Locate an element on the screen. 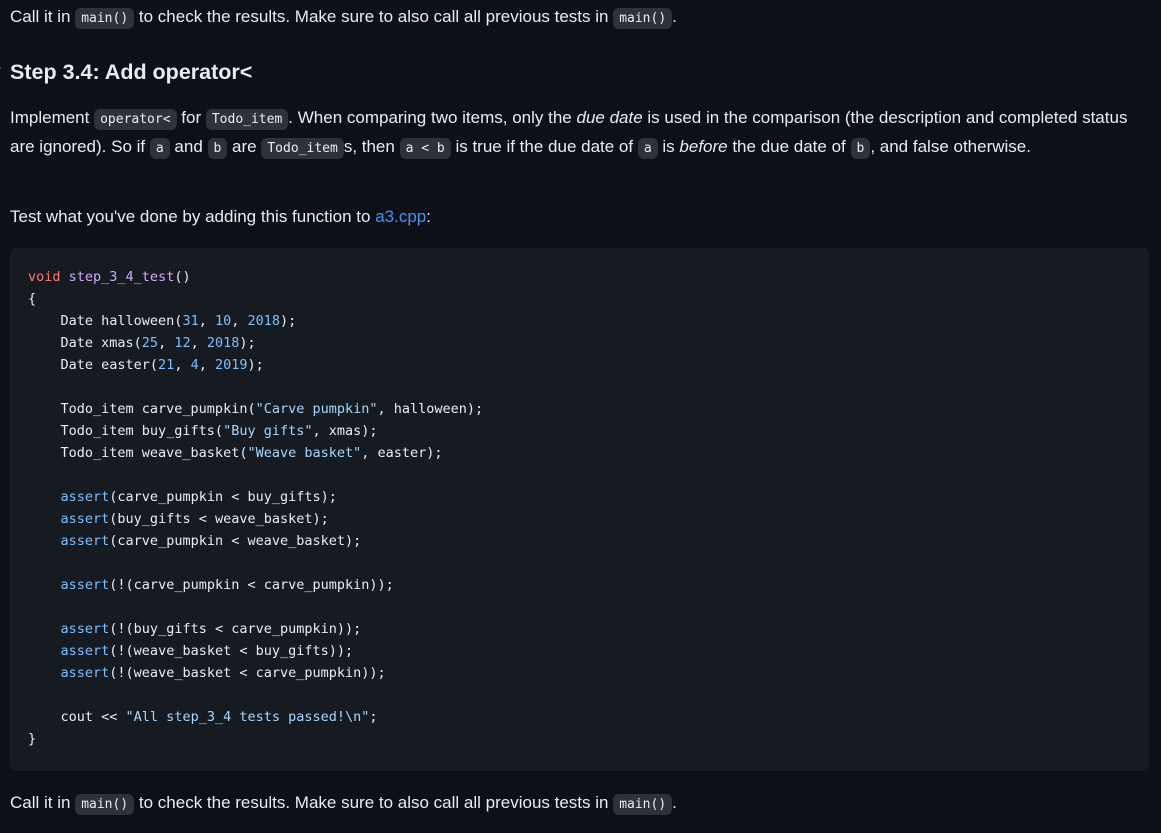  number-token: 25 is located at coordinates (150, 343).